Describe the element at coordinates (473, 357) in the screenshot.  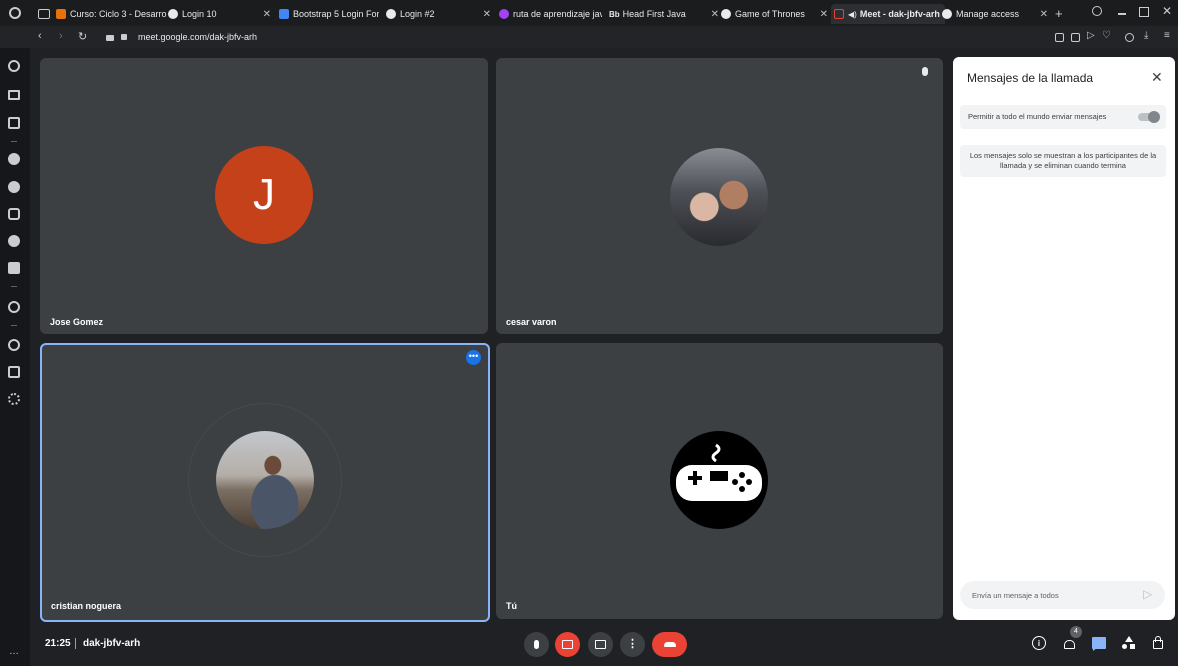
I see `more-options-icon: •••` at that location.